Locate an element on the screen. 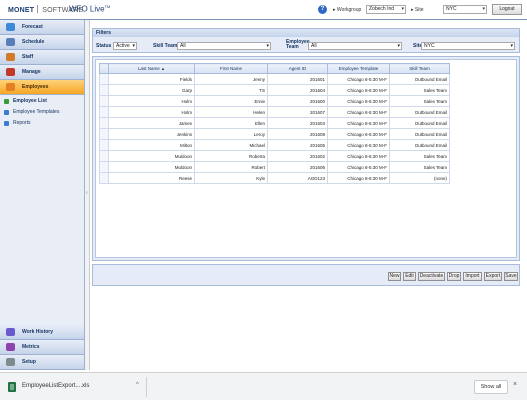  reports-icon is located at coordinates (6, 123).